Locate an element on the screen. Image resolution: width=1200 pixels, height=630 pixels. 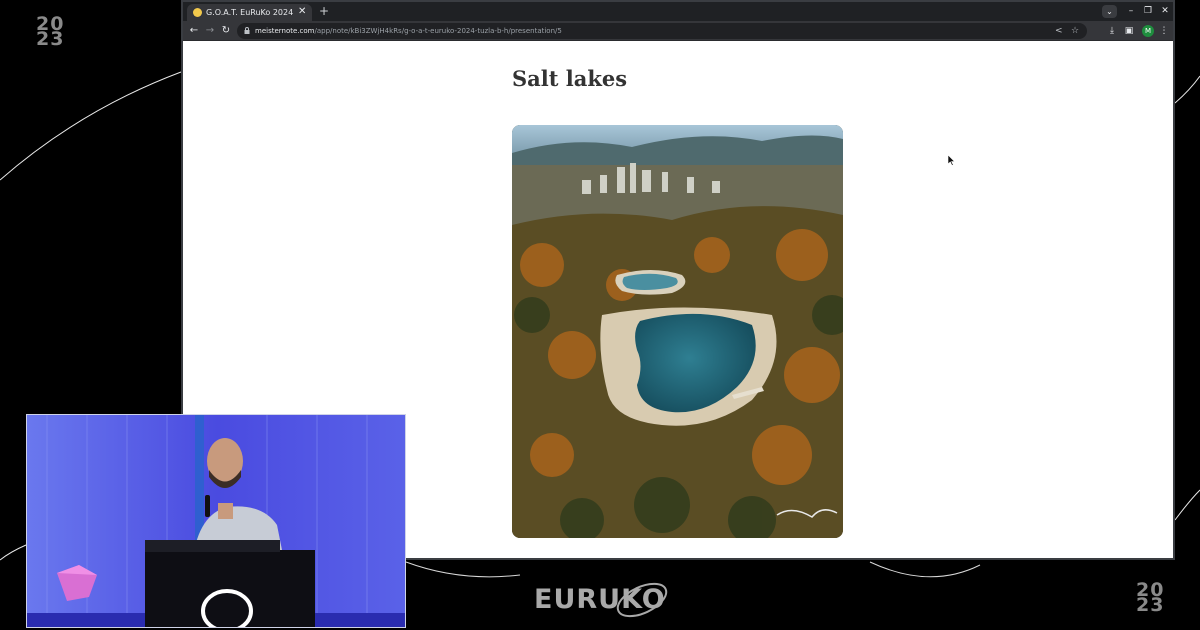
speaker-video-frame is located at coordinates (216, 521).